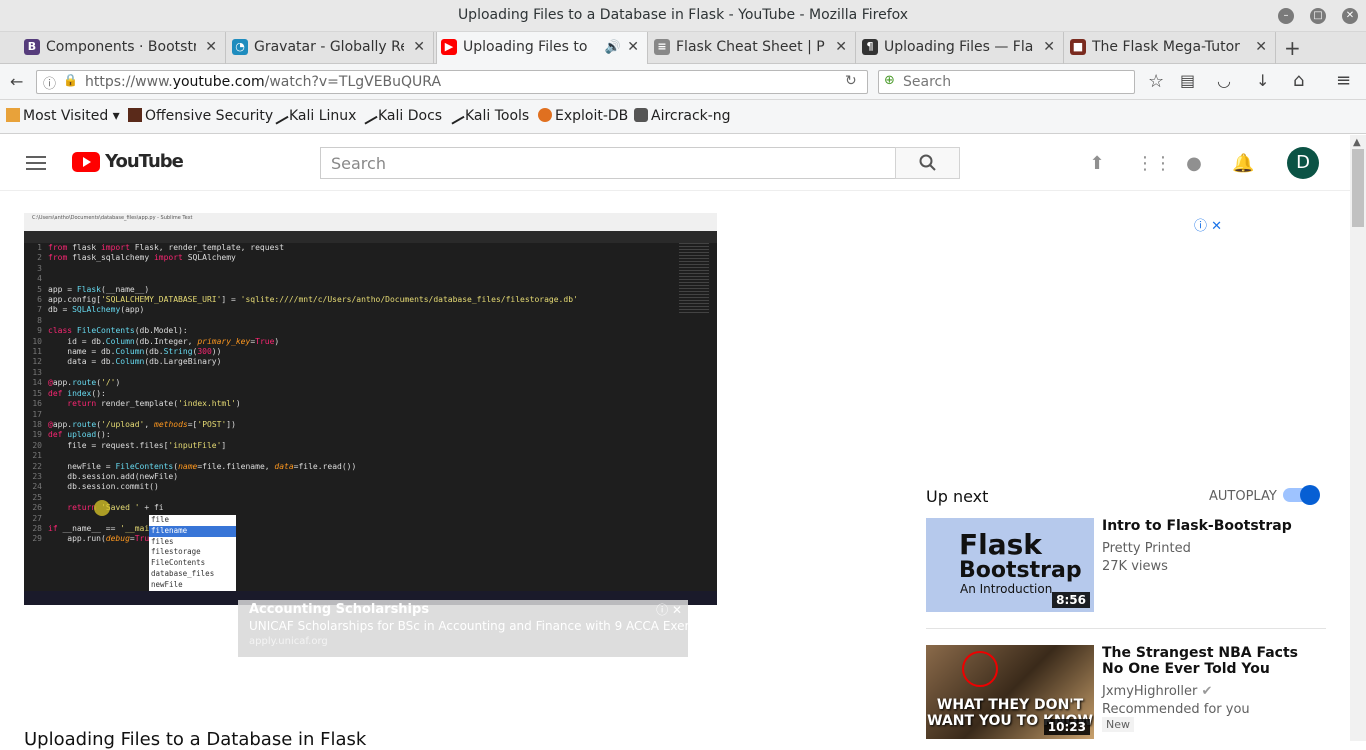 The image size is (1366, 750). What do you see at coordinates (889, 80) in the screenshot?
I see `search-engine-icon: ⊕` at bounding box center [889, 80].